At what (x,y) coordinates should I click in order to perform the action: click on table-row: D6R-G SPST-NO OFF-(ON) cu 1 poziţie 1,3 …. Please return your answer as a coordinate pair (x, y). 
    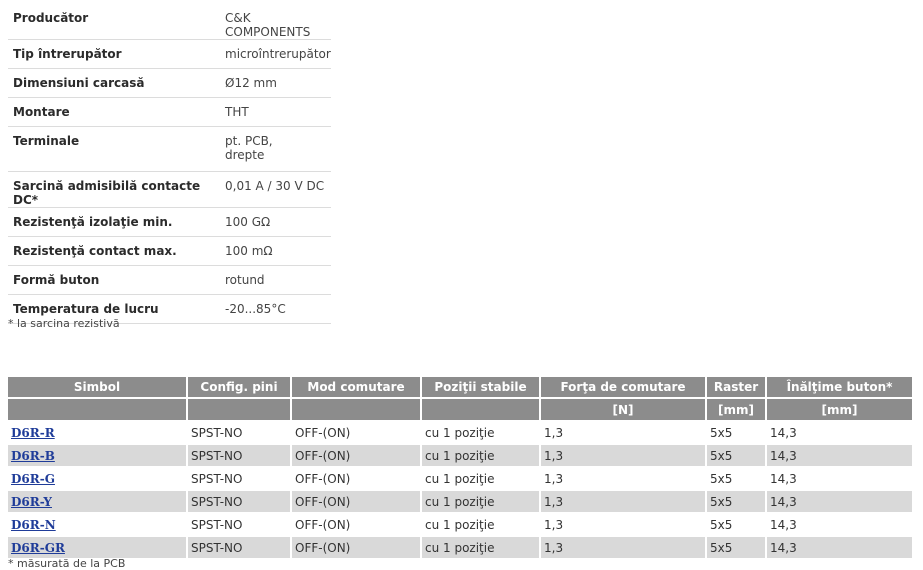
    Looking at the image, I should click on (460, 478).